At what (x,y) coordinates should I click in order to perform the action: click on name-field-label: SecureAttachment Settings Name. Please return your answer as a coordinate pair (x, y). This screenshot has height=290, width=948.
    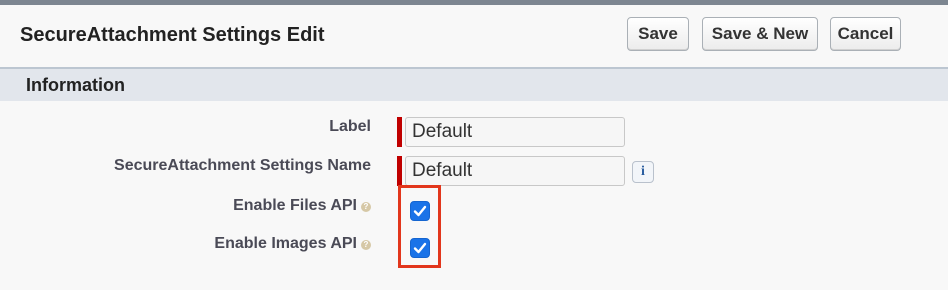
    Looking at the image, I should click on (242, 165).